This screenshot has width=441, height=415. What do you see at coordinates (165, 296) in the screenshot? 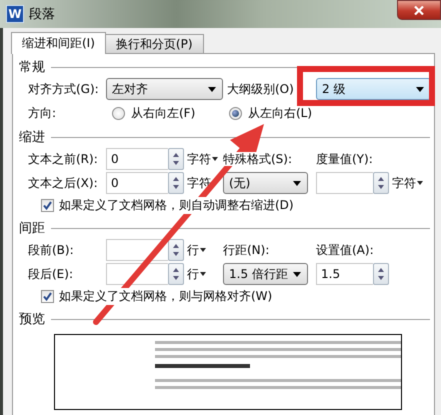
I see `checkbox-label: 如果定义了文档网格，则与网格对齐(W)` at bounding box center [165, 296].